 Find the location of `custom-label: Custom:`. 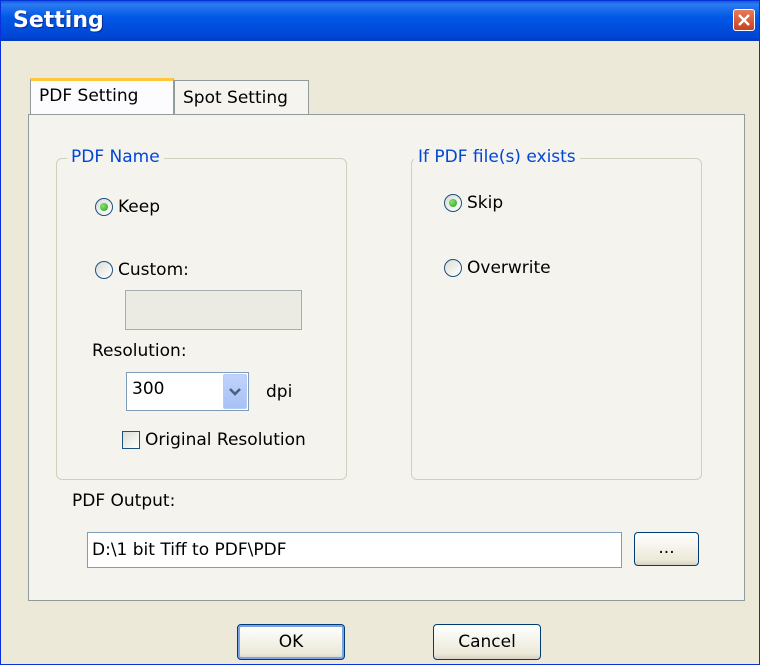

custom-label: Custom: is located at coordinates (153, 270).